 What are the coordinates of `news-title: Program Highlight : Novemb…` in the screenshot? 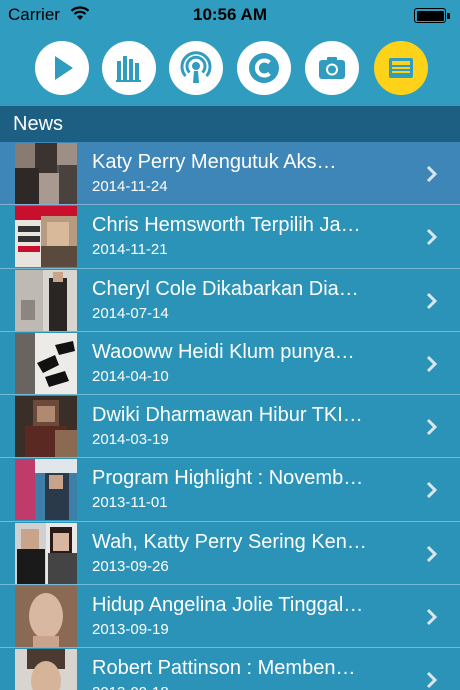 It's located at (228, 478).